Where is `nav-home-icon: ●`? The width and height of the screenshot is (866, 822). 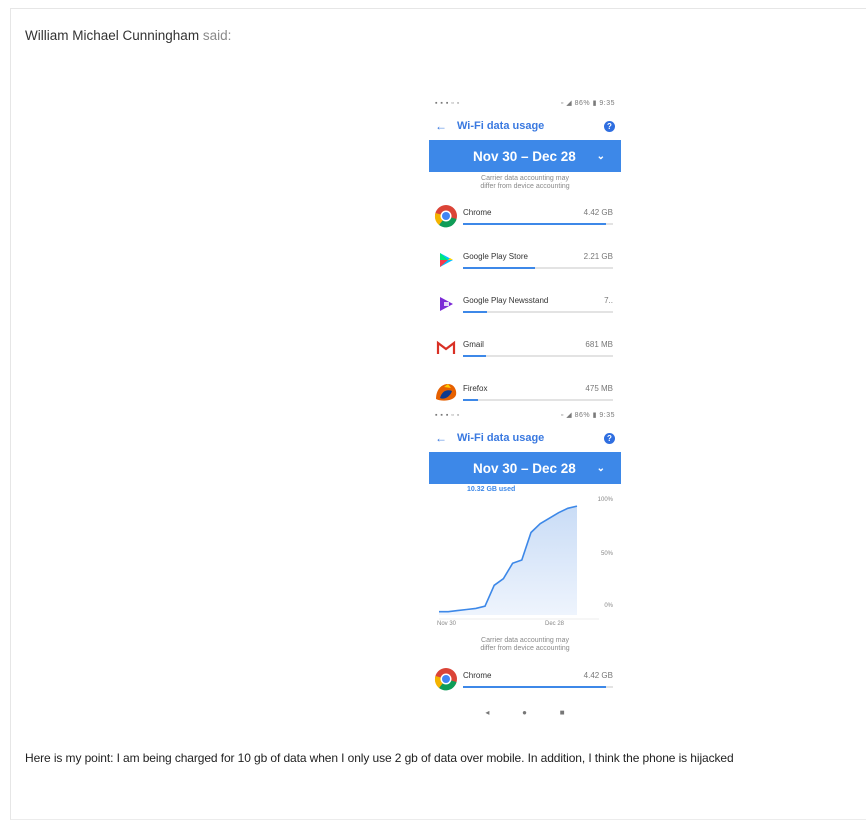 nav-home-icon: ● is located at coordinates (524, 712).